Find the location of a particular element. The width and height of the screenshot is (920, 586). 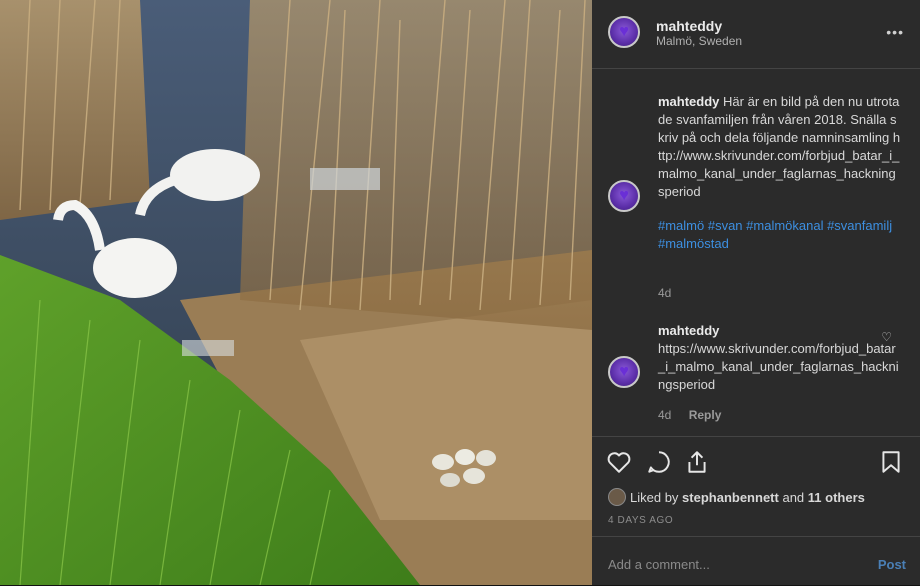

liker-avatar is located at coordinates (617, 497).